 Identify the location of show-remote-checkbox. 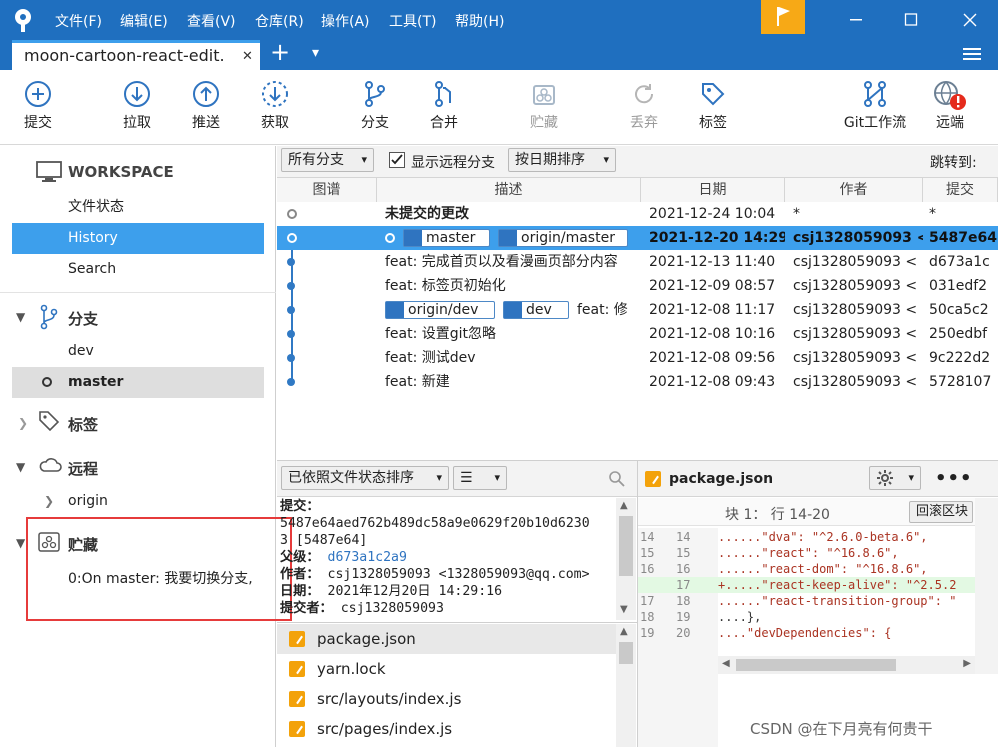
(397, 160).